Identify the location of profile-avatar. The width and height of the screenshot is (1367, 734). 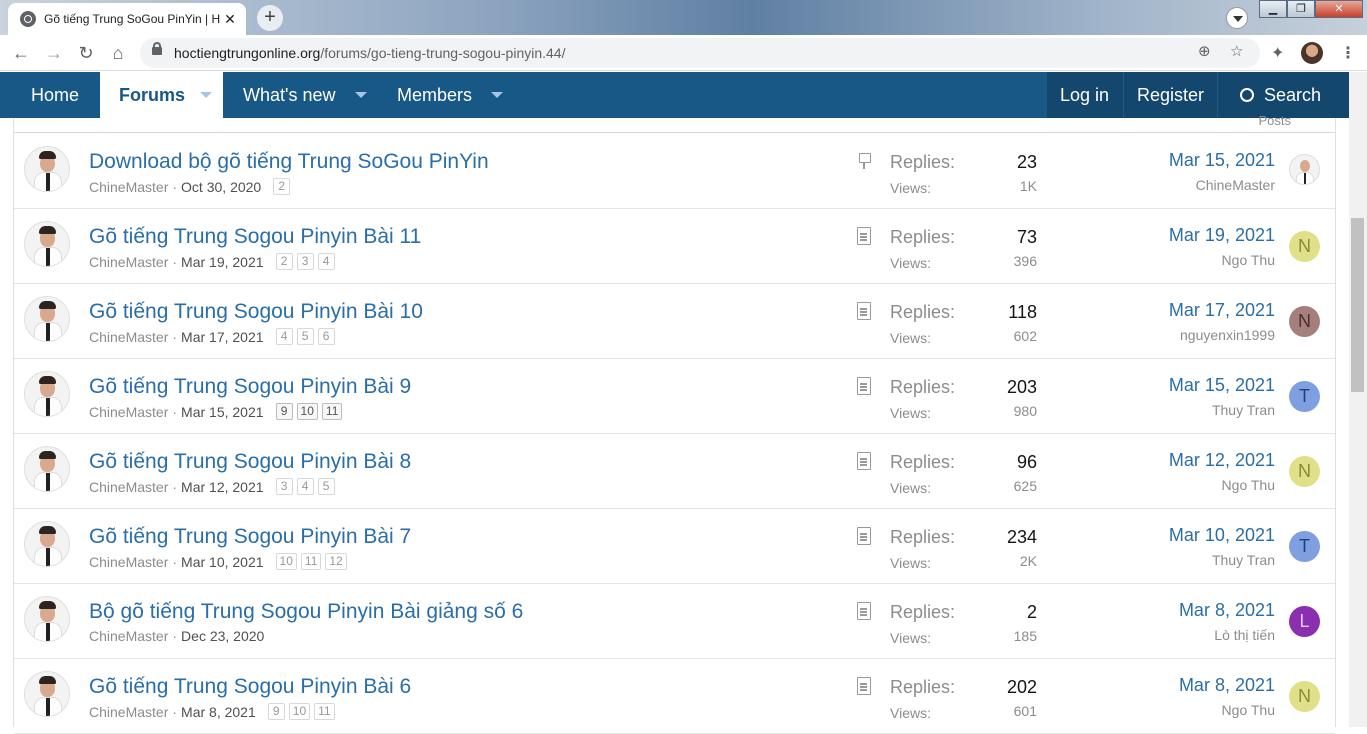
(1312, 53).